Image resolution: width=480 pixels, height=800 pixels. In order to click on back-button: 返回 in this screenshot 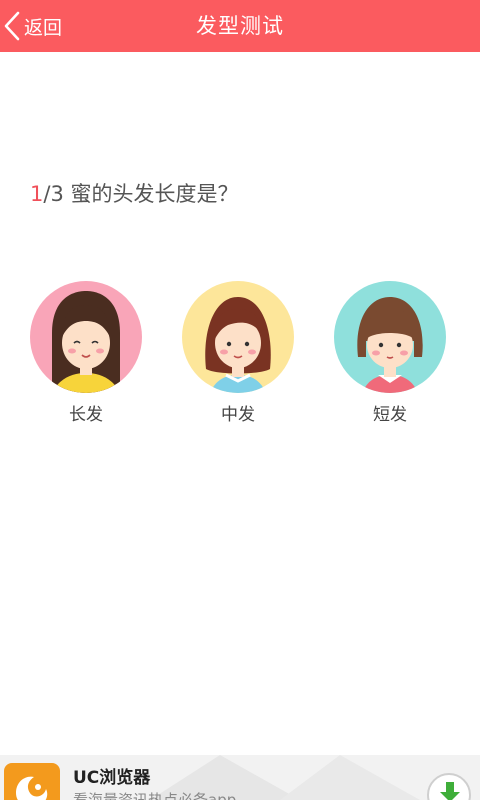, I will do `click(32, 26)`.